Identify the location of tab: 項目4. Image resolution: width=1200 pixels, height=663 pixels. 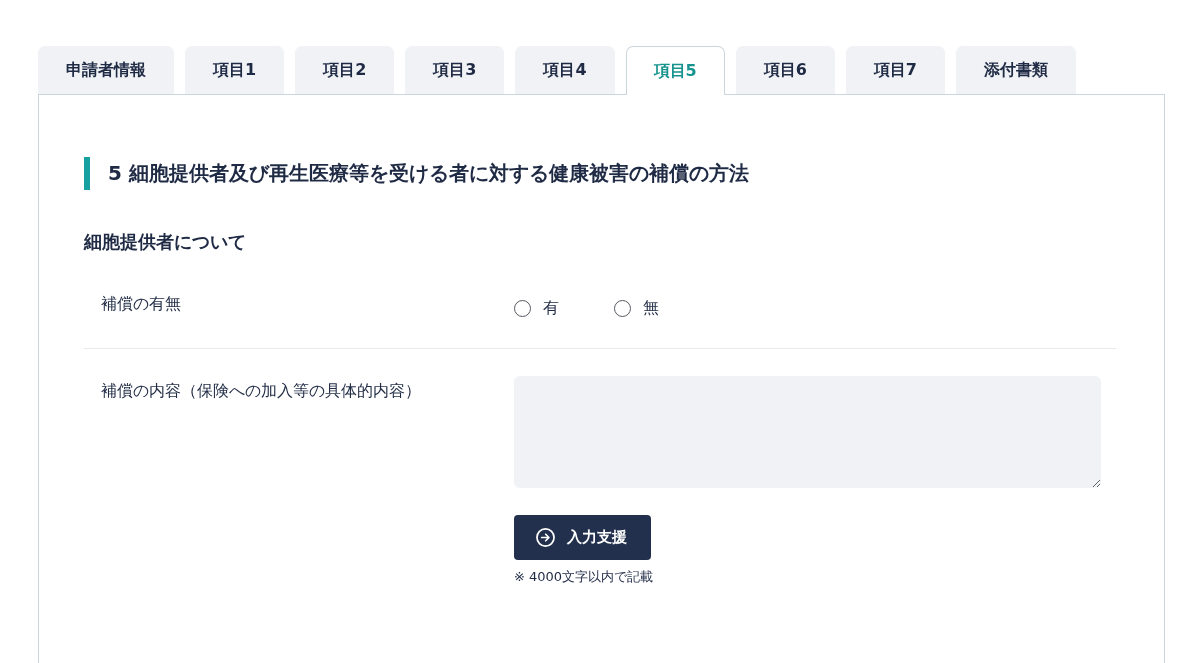
(565, 70).